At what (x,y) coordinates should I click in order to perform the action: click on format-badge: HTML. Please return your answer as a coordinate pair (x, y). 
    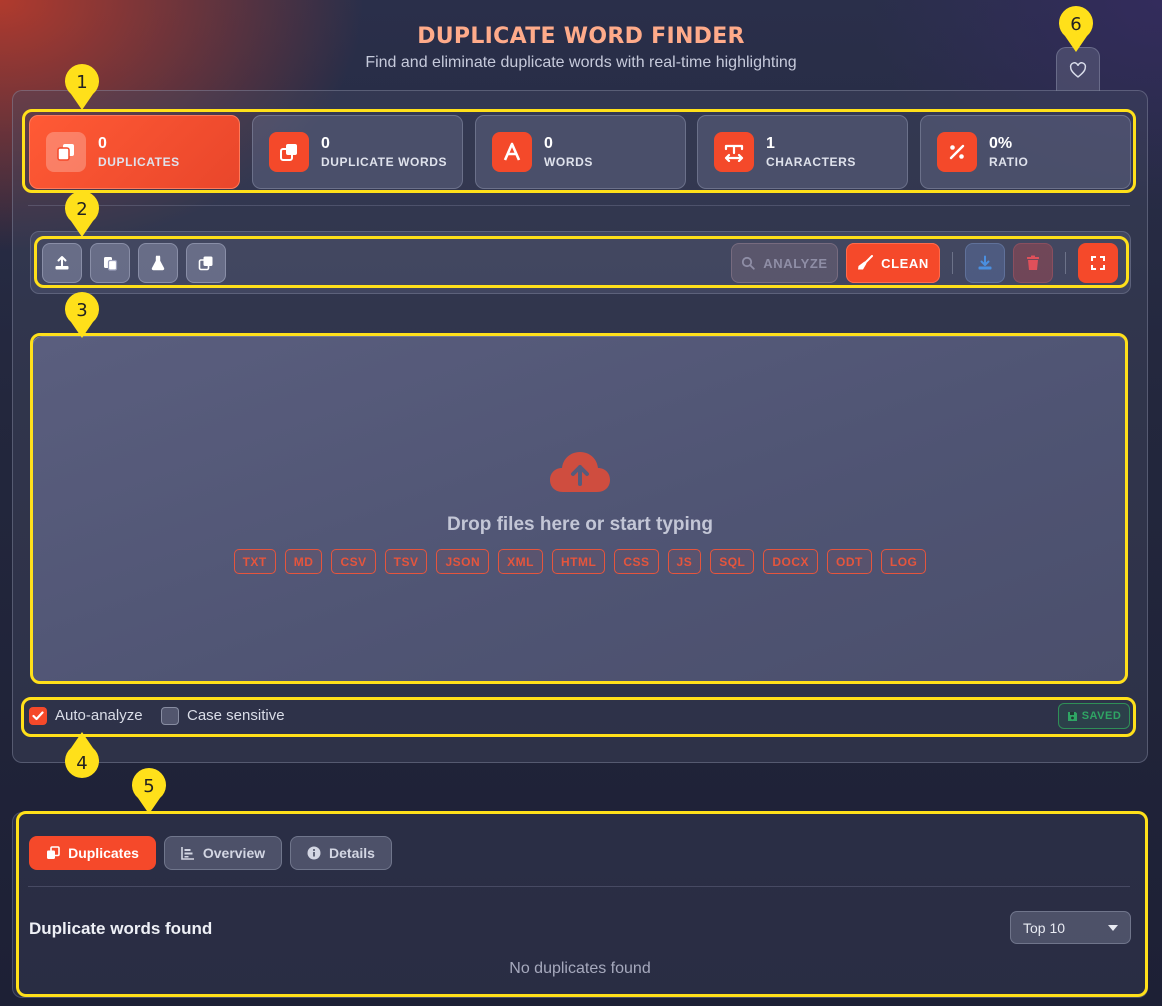
    Looking at the image, I should click on (579, 561).